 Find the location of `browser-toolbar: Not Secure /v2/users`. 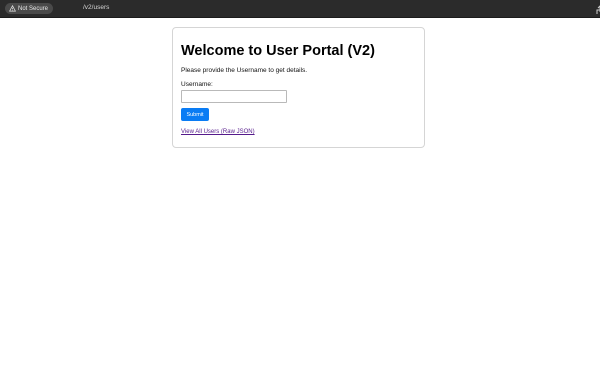

browser-toolbar: Not Secure /v2/users is located at coordinates (300, 9).